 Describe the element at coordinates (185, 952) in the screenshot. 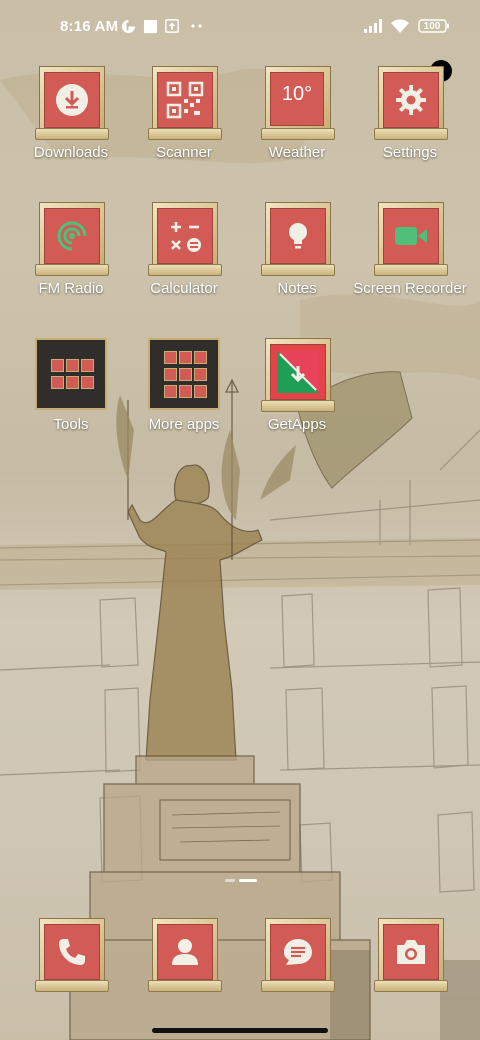

I see `contact-icon` at that location.